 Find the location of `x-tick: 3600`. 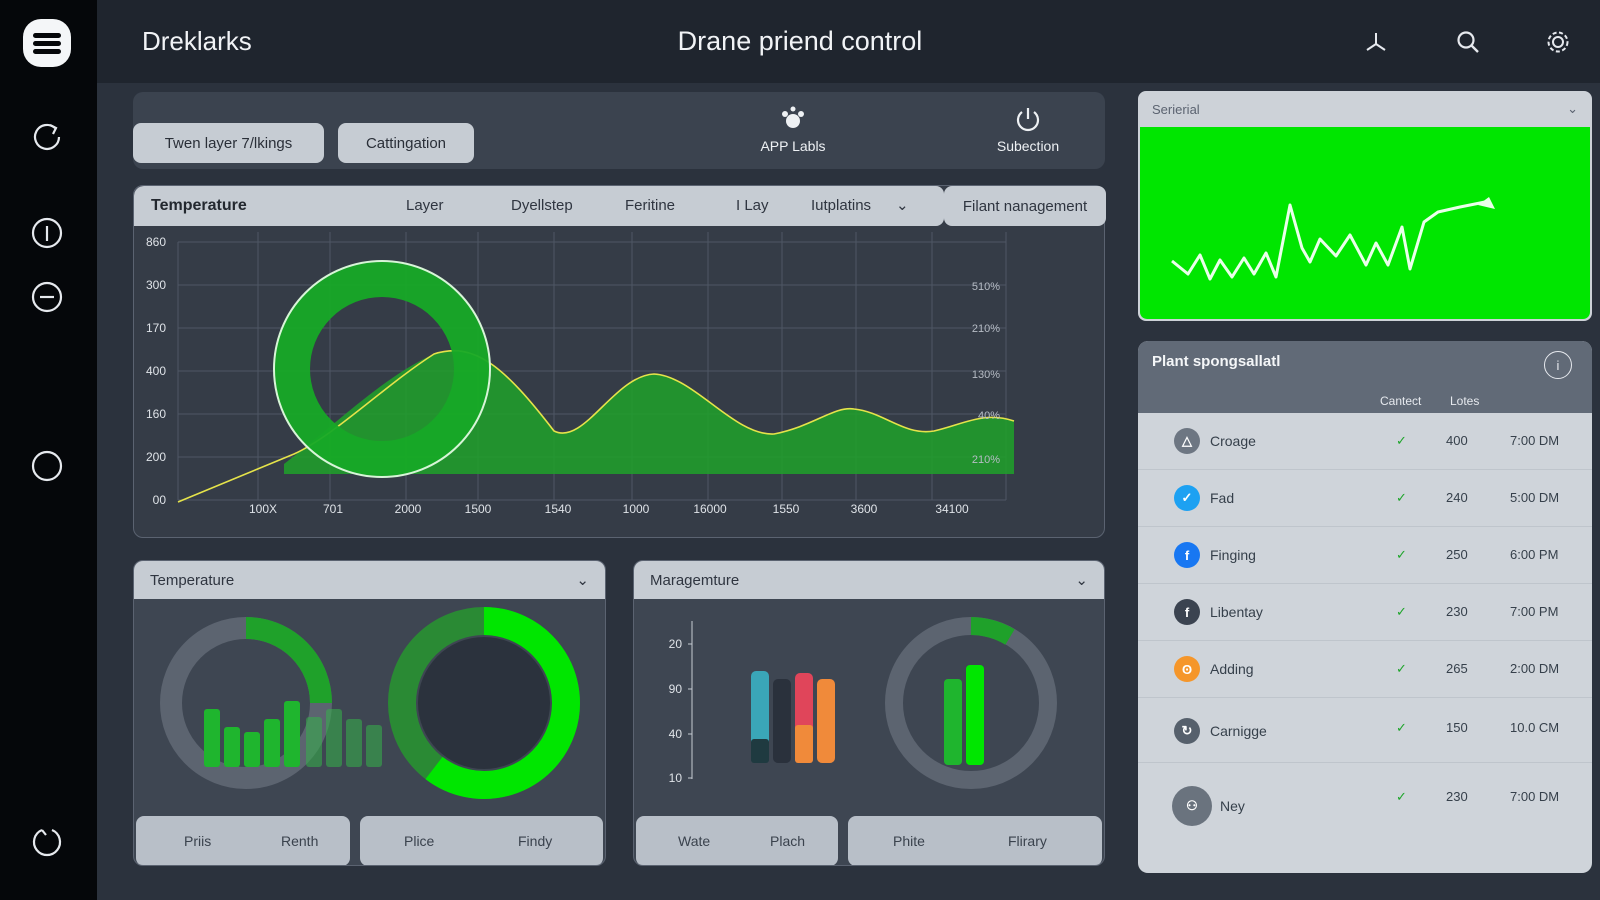

x-tick: 3600 is located at coordinates (864, 509).